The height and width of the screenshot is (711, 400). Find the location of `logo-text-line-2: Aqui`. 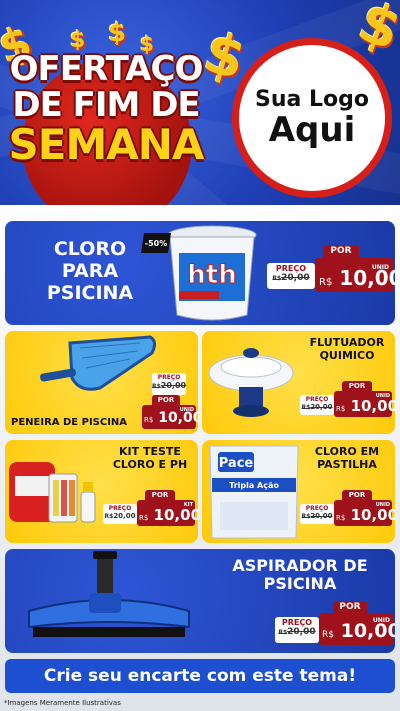

logo-text-line-2: Aqui is located at coordinates (312, 129).